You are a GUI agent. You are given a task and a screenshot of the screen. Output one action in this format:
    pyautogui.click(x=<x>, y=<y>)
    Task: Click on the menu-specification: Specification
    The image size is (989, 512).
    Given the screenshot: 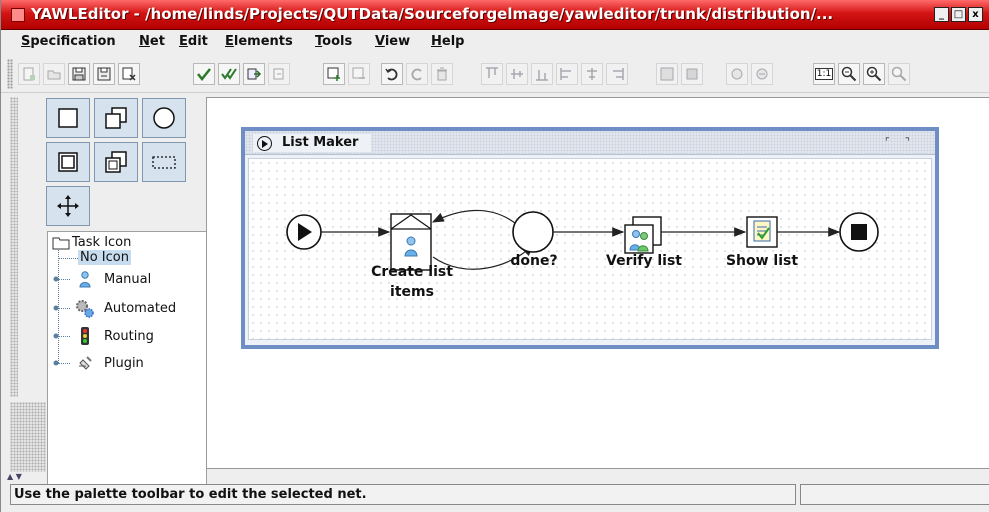 What is the action you would take?
    pyautogui.click(x=68, y=41)
    